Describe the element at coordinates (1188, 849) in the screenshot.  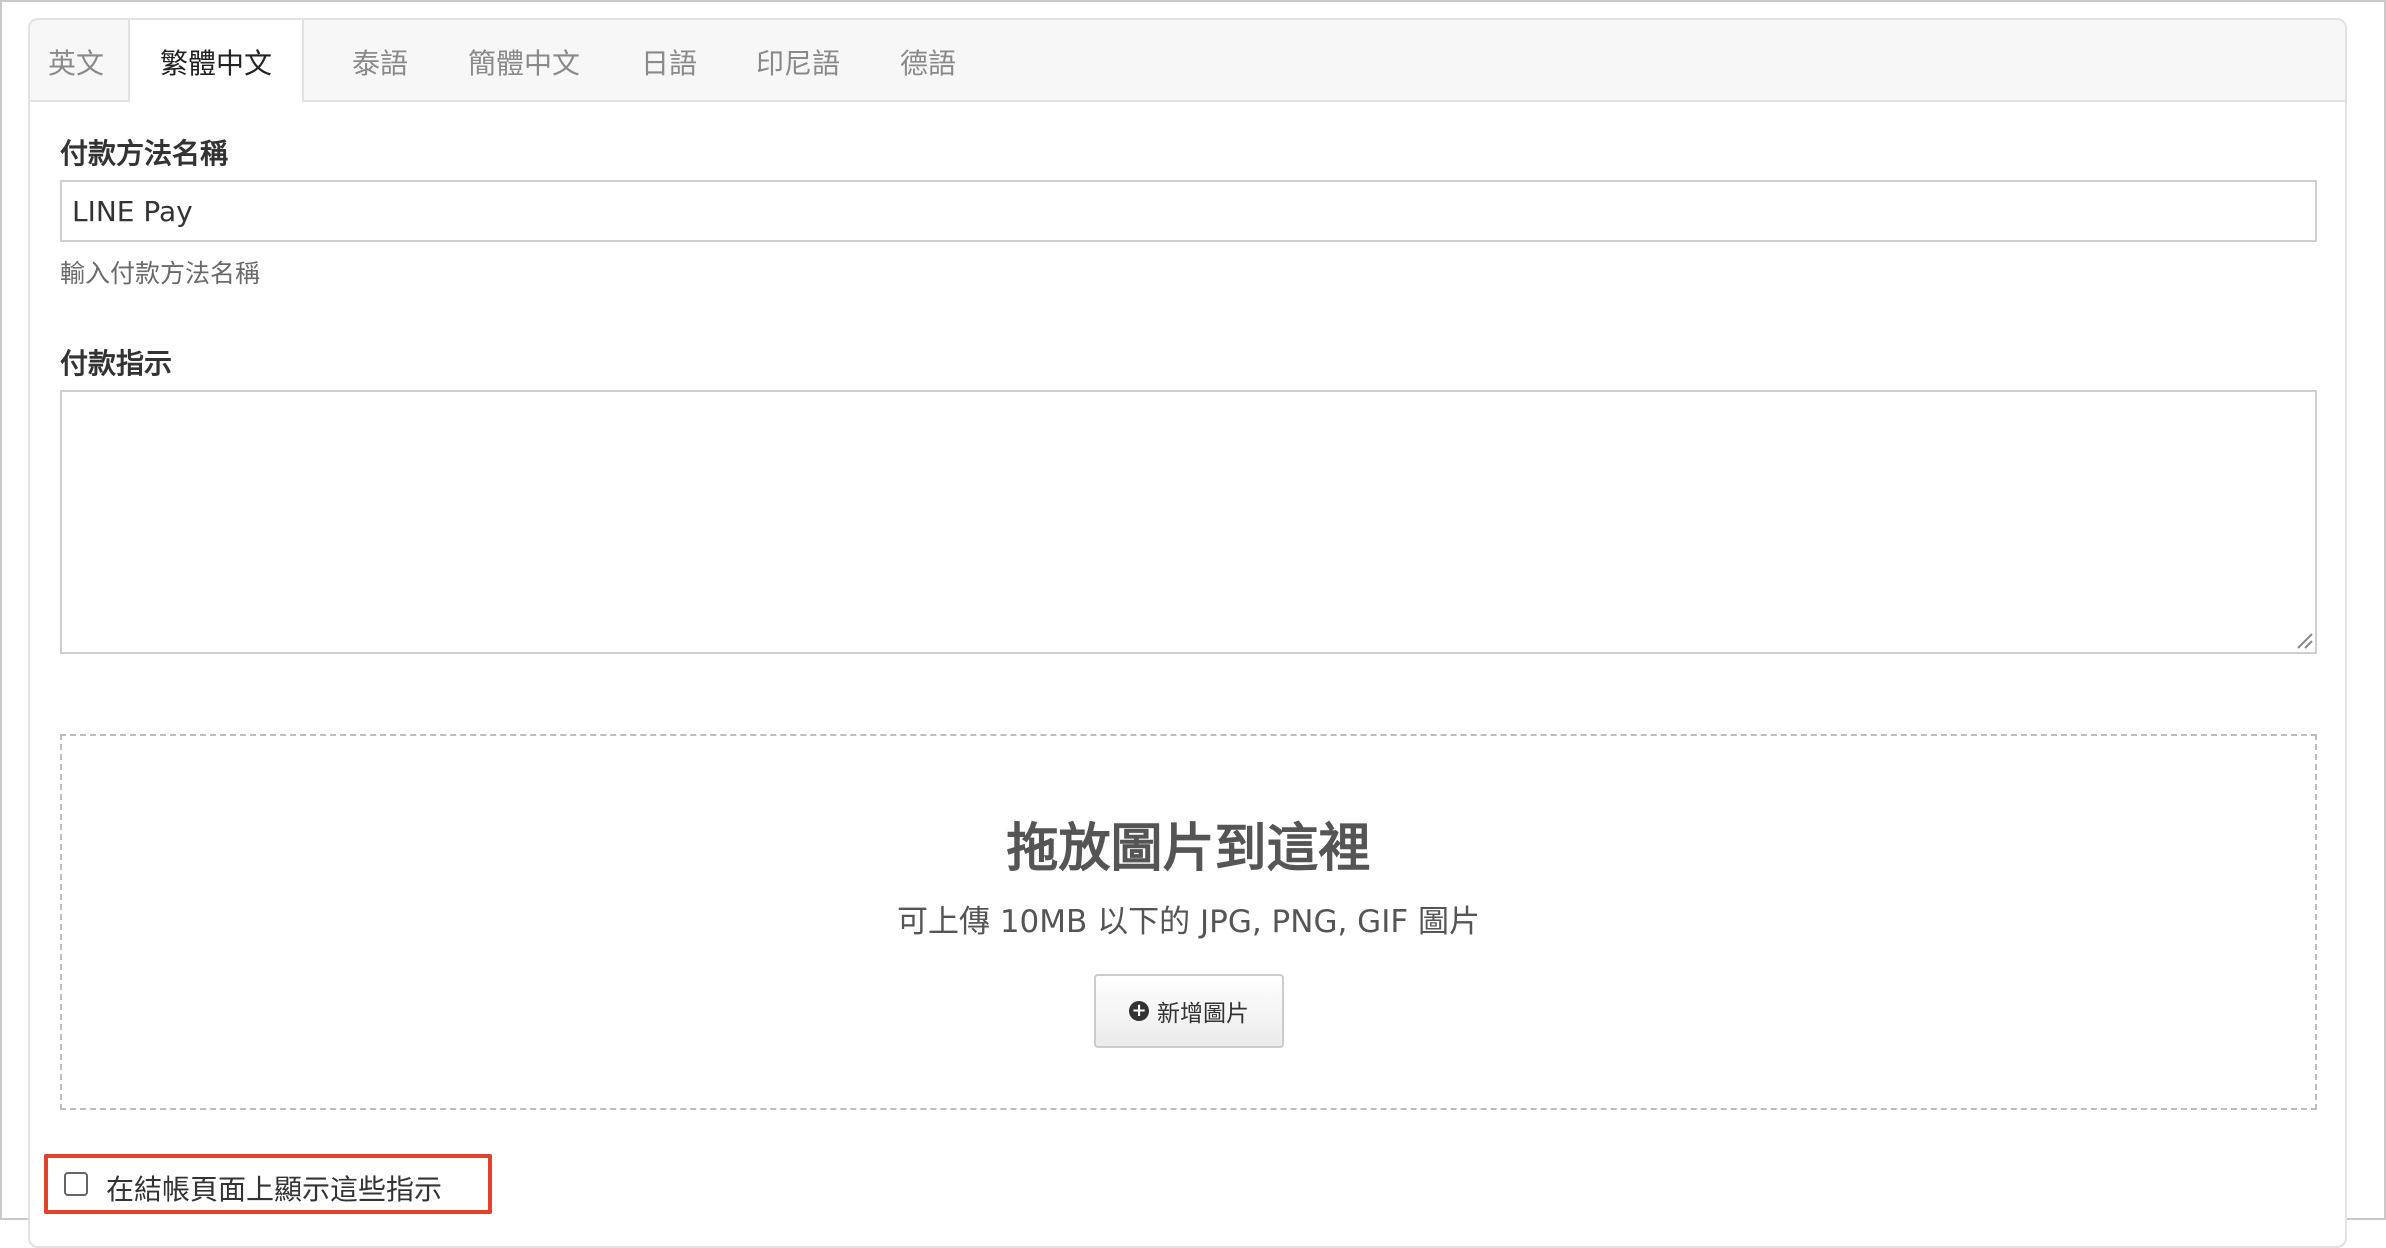
I see `dropzone-title: 拖放圖片到這裡` at that location.